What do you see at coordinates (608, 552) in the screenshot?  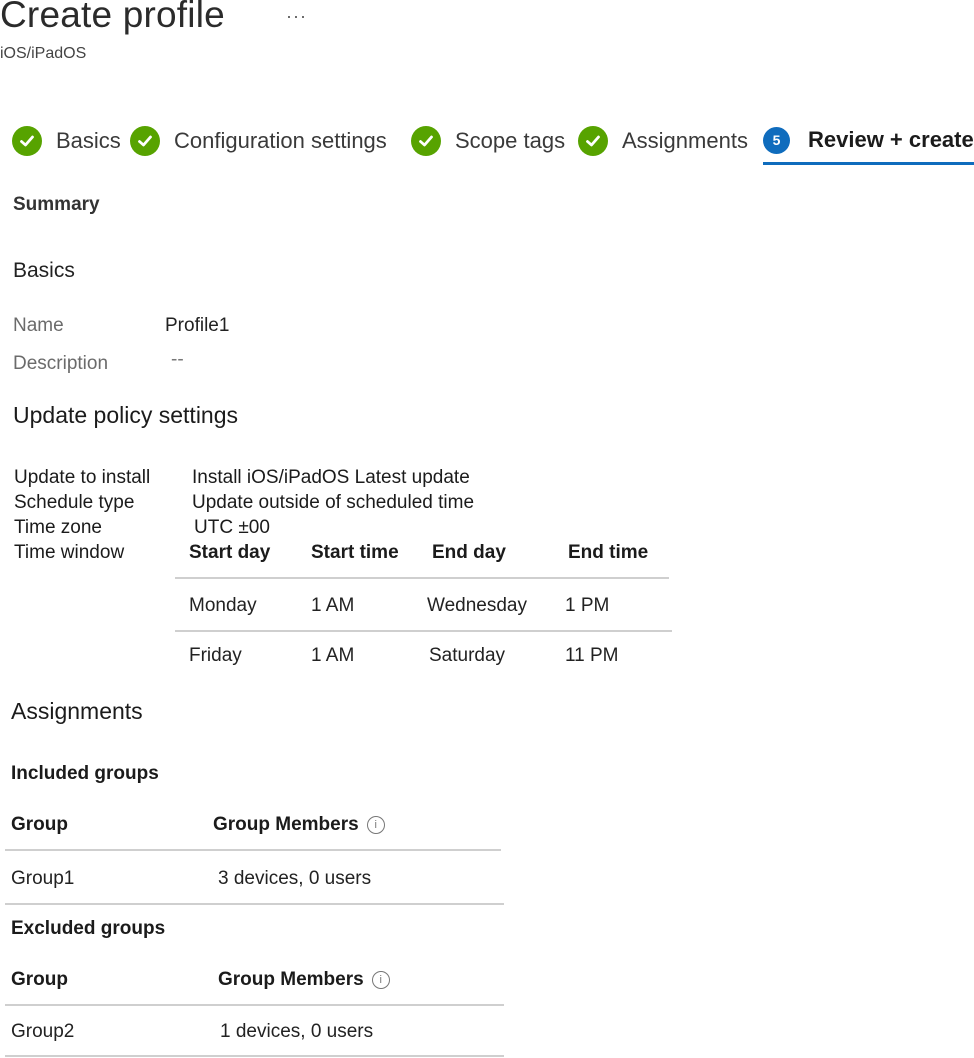 I see `column-header: End time` at bounding box center [608, 552].